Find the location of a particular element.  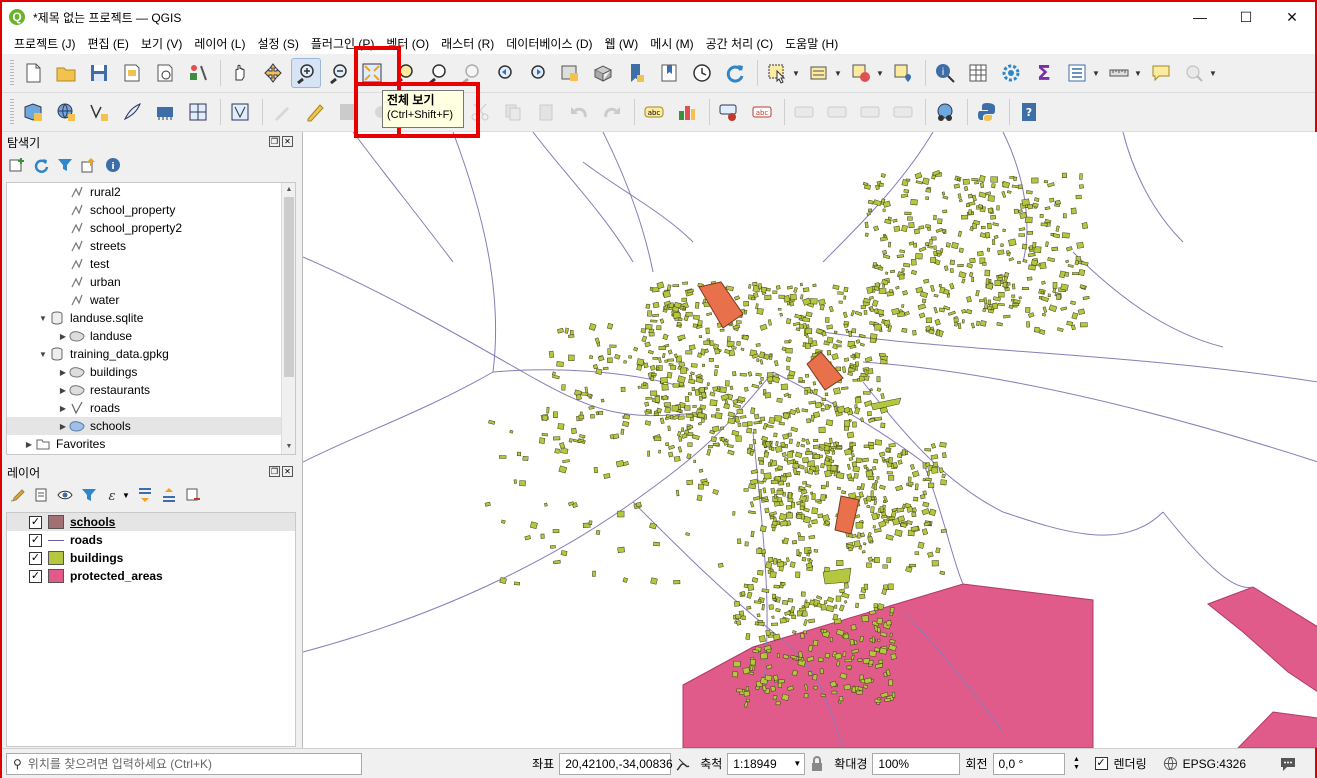

zoom-out-button is located at coordinates (339, 73).